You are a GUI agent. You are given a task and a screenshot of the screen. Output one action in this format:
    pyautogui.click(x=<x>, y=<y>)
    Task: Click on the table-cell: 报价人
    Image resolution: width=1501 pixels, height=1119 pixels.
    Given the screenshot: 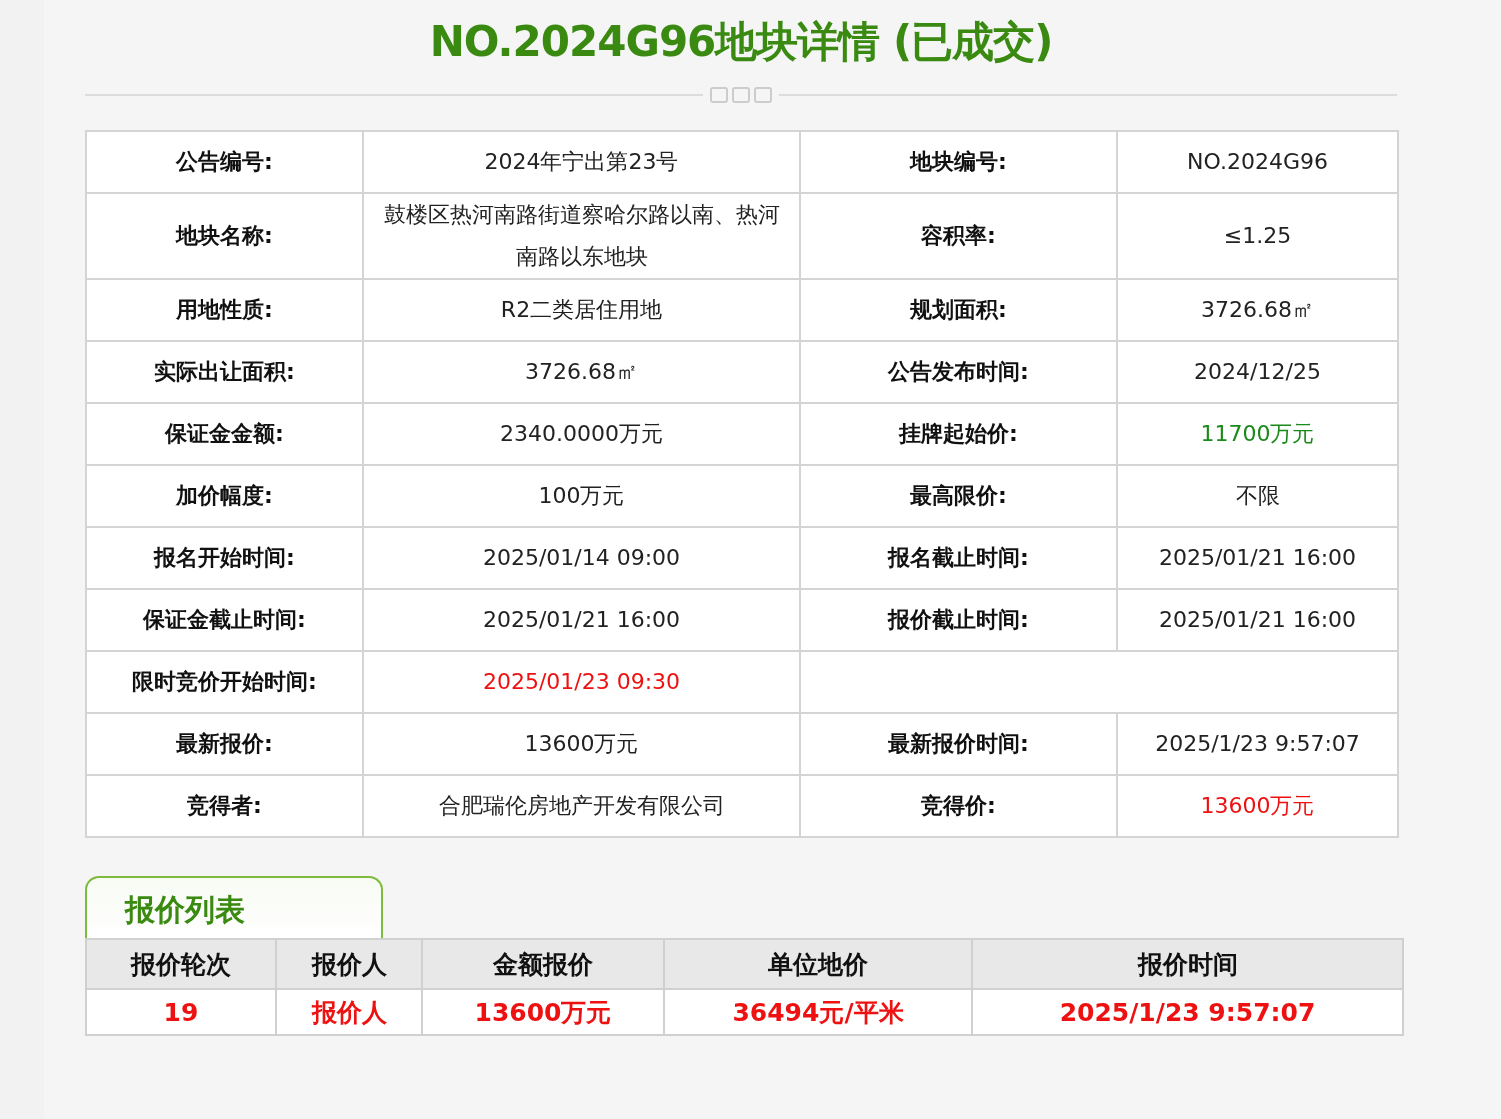 What is the action you would take?
    pyautogui.click(x=349, y=1012)
    